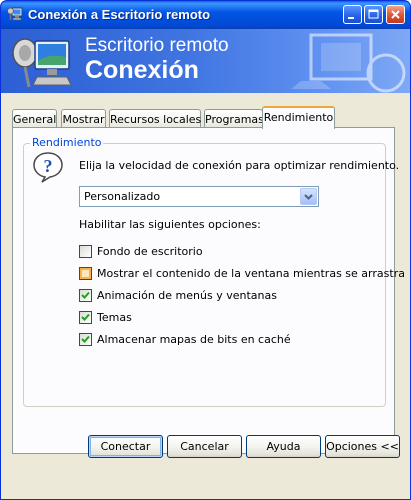  What do you see at coordinates (67, 142) in the screenshot?
I see `group-label: Rendimiento` at bounding box center [67, 142].